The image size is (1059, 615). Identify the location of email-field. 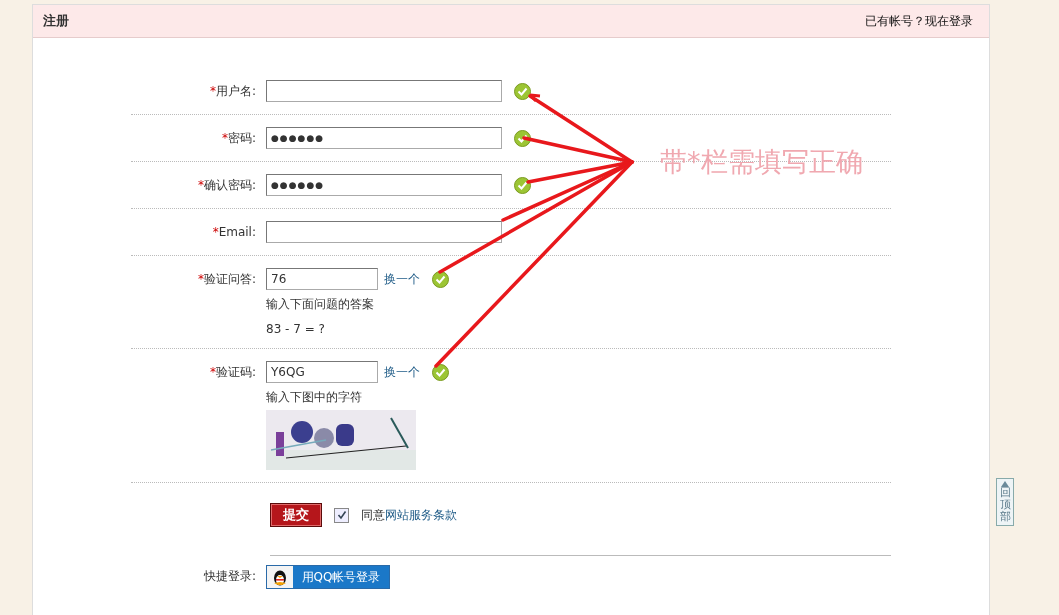
(384, 232).